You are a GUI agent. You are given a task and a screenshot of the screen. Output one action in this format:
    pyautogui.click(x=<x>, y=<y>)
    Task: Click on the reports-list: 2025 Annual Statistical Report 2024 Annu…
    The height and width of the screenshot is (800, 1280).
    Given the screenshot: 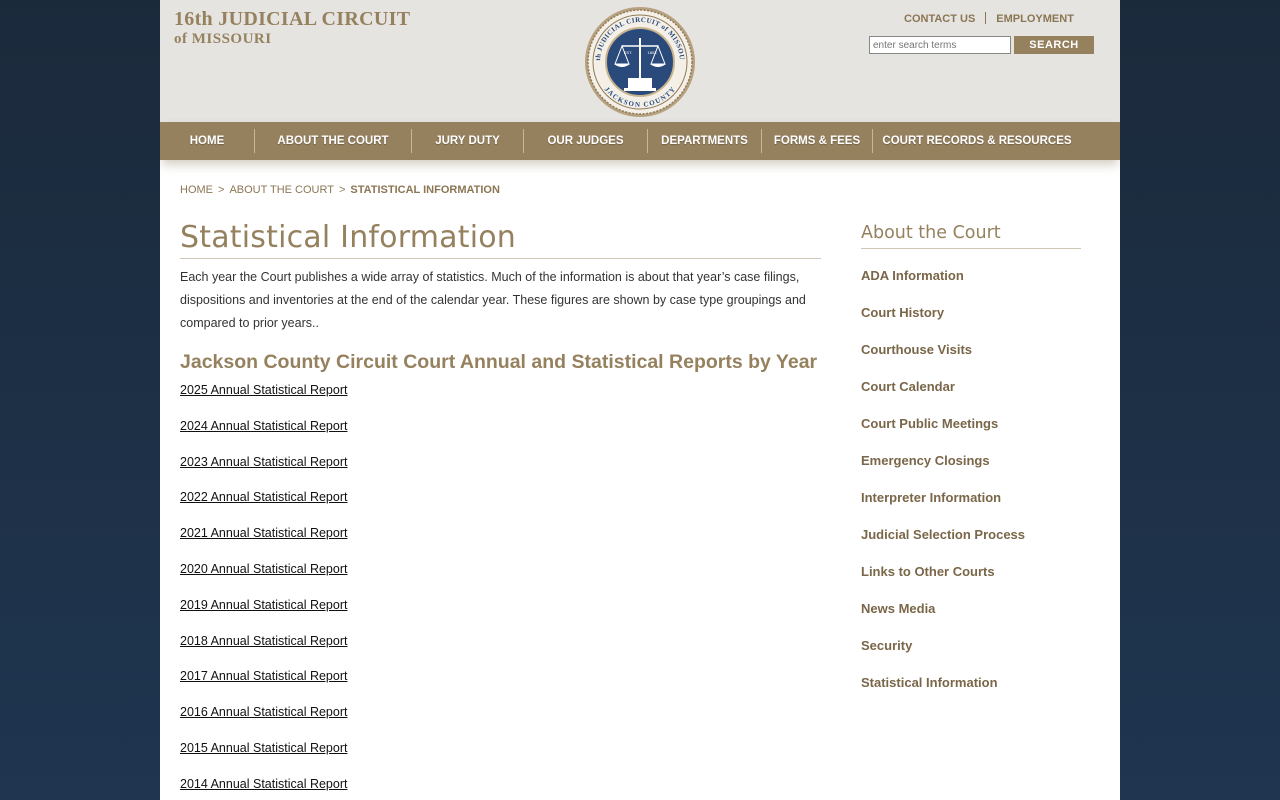 What is the action you would take?
    pyautogui.click(x=263, y=590)
    